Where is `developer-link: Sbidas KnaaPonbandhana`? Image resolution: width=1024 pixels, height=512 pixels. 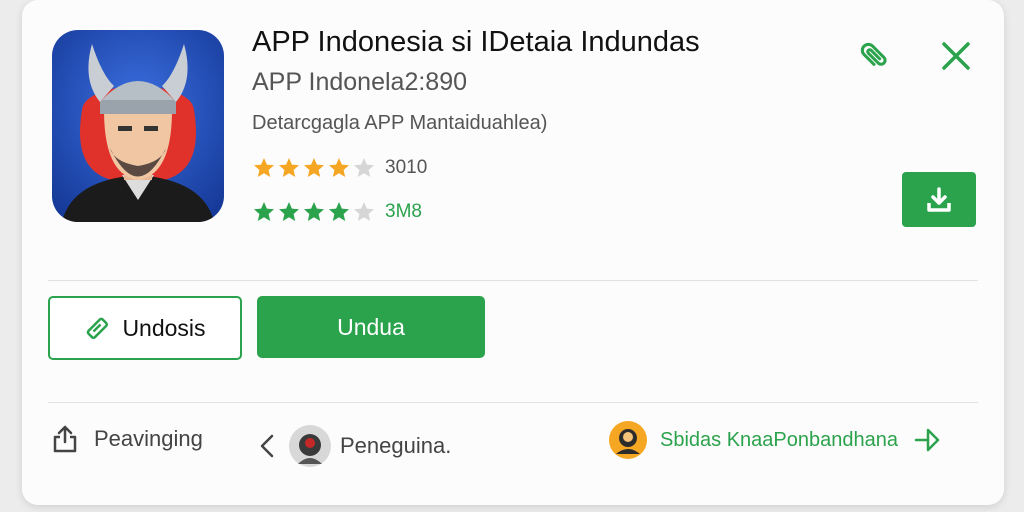
developer-link: Sbidas KnaaPonbandhana is located at coordinates (777, 440).